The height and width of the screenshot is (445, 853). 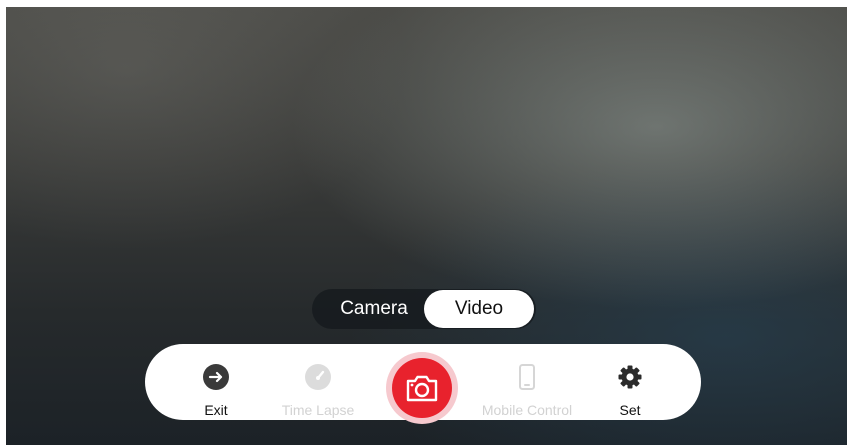 What do you see at coordinates (630, 377) in the screenshot?
I see `gear-icon` at bounding box center [630, 377].